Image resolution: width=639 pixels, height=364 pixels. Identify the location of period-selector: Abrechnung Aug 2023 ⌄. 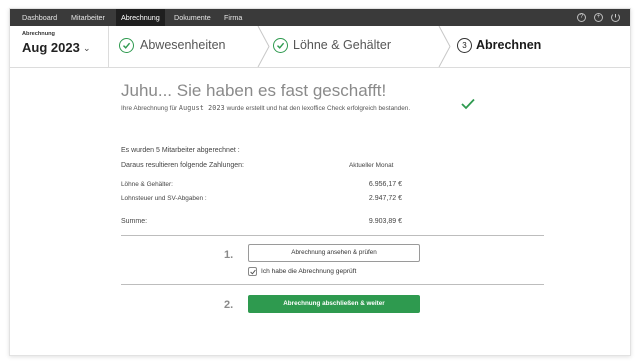
(59, 46).